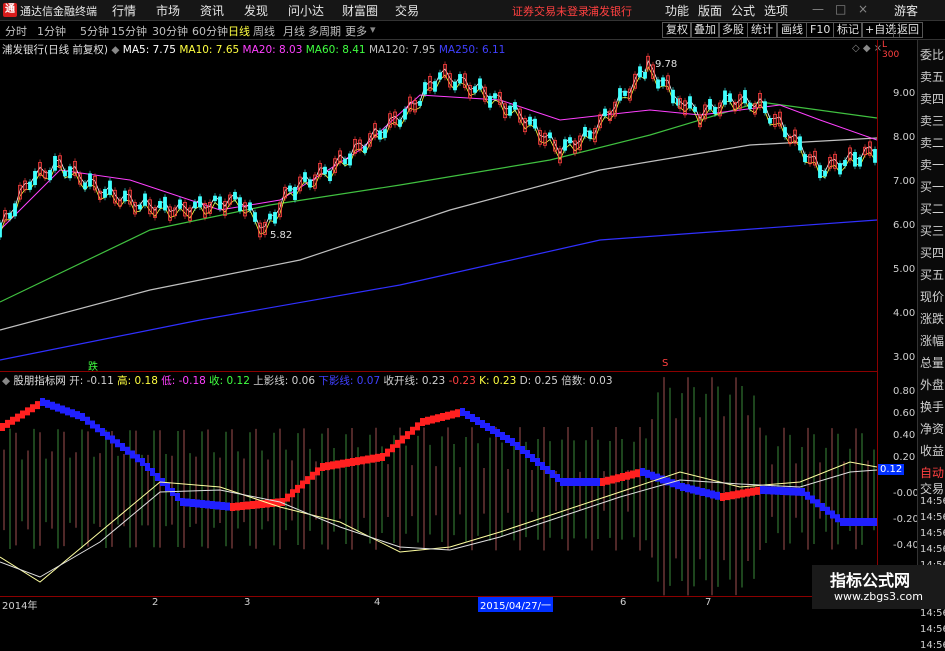 This screenshot has height=651, width=945. Describe the element at coordinates (324, 31) in the screenshot. I see `tab-multi-period: 多周期` at that location.